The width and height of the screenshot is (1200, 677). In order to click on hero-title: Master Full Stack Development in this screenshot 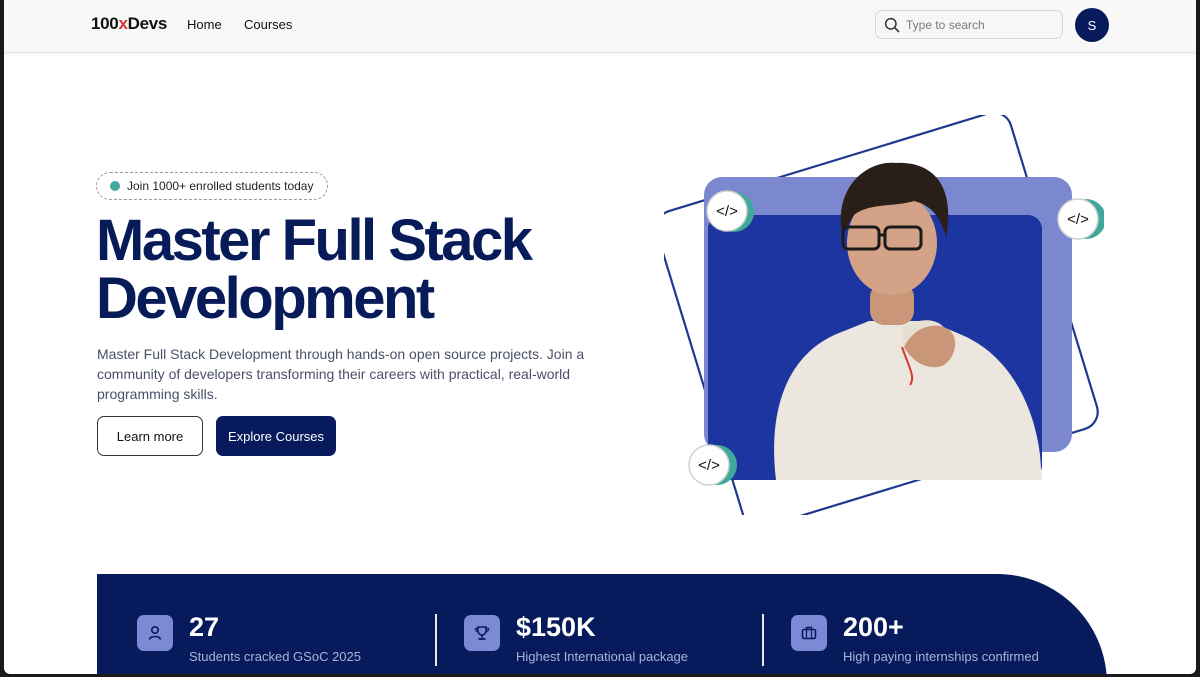, I will do `click(356, 270)`.